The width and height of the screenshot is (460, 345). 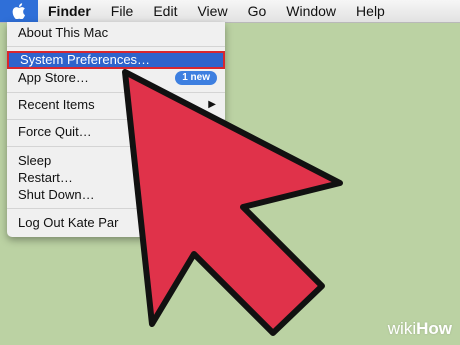 What do you see at coordinates (402, 328) in the screenshot?
I see `watermark-wiki: wiki` at bounding box center [402, 328].